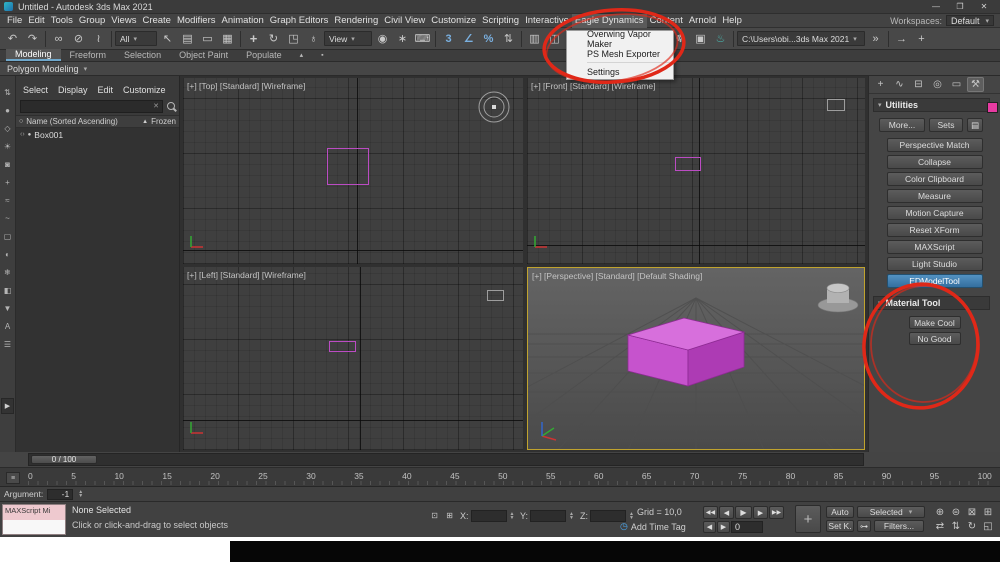 This screenshot has width=1000, height=562. Describe the element at coordinates (666, 21) in the screenshot. I see `menu-content: Content` at that location.